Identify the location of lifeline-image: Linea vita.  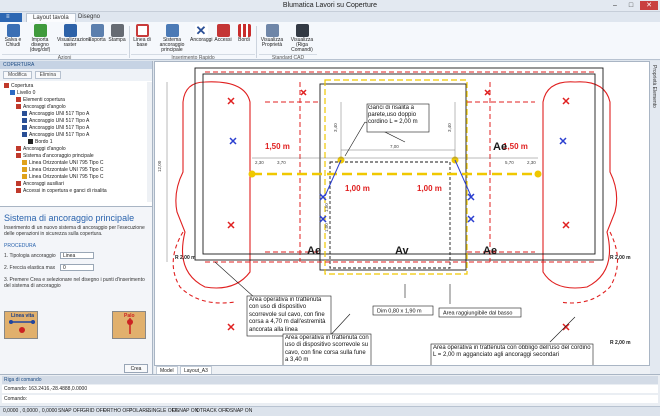
(21, 325).